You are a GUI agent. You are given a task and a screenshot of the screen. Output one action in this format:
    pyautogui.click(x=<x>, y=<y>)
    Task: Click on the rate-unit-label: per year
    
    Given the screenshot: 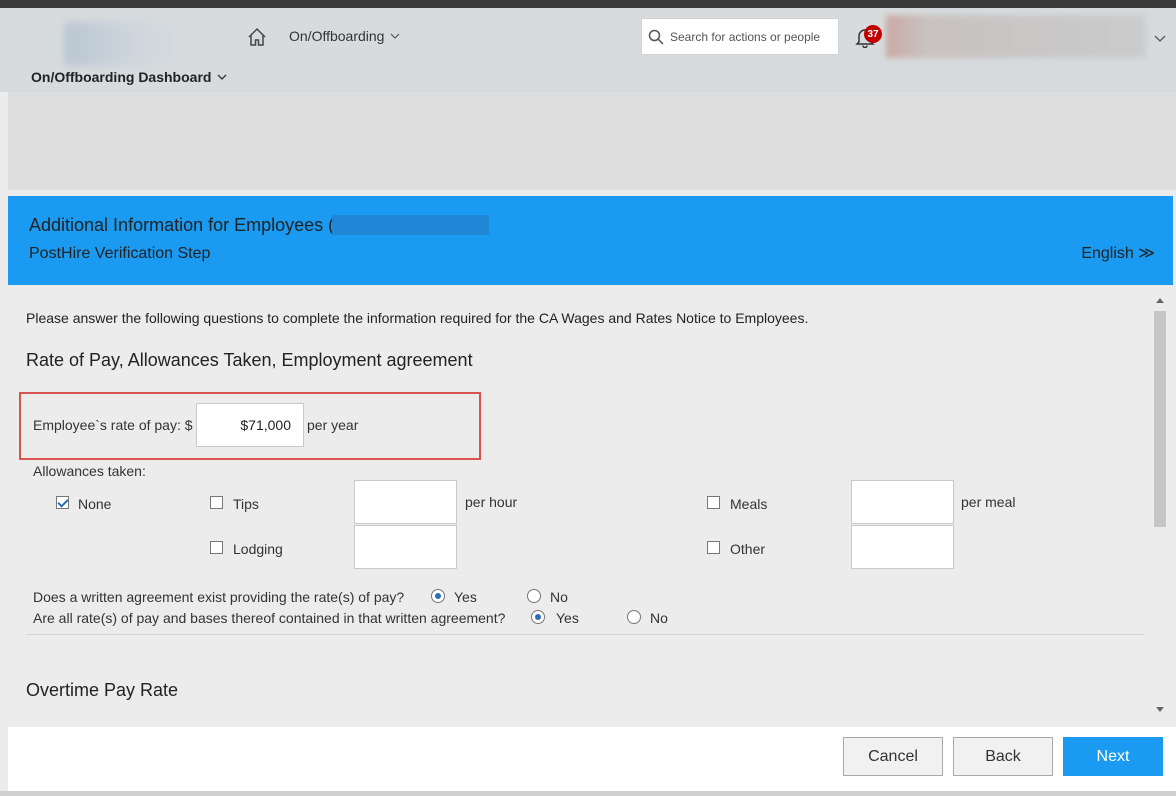 What is the action you would take?
    pyautogui.click(x=333, y=425)
    